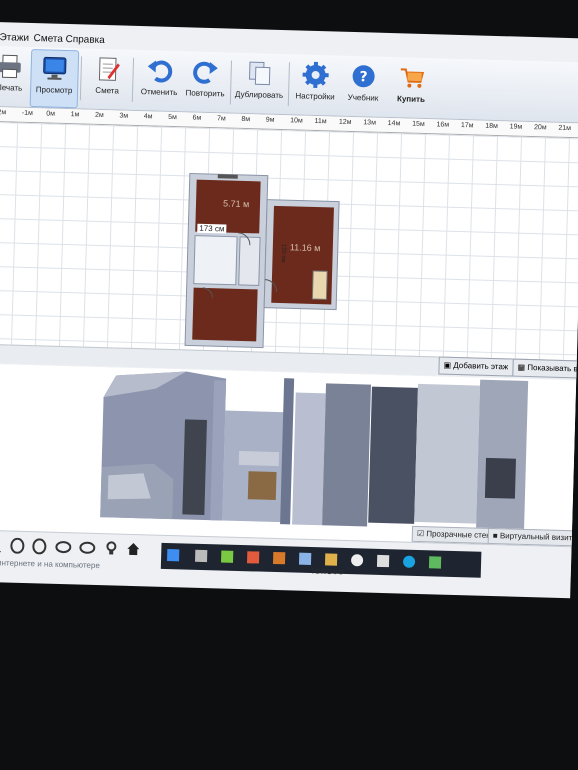  I want to click on tilt-up-icon, so click(63, 547).